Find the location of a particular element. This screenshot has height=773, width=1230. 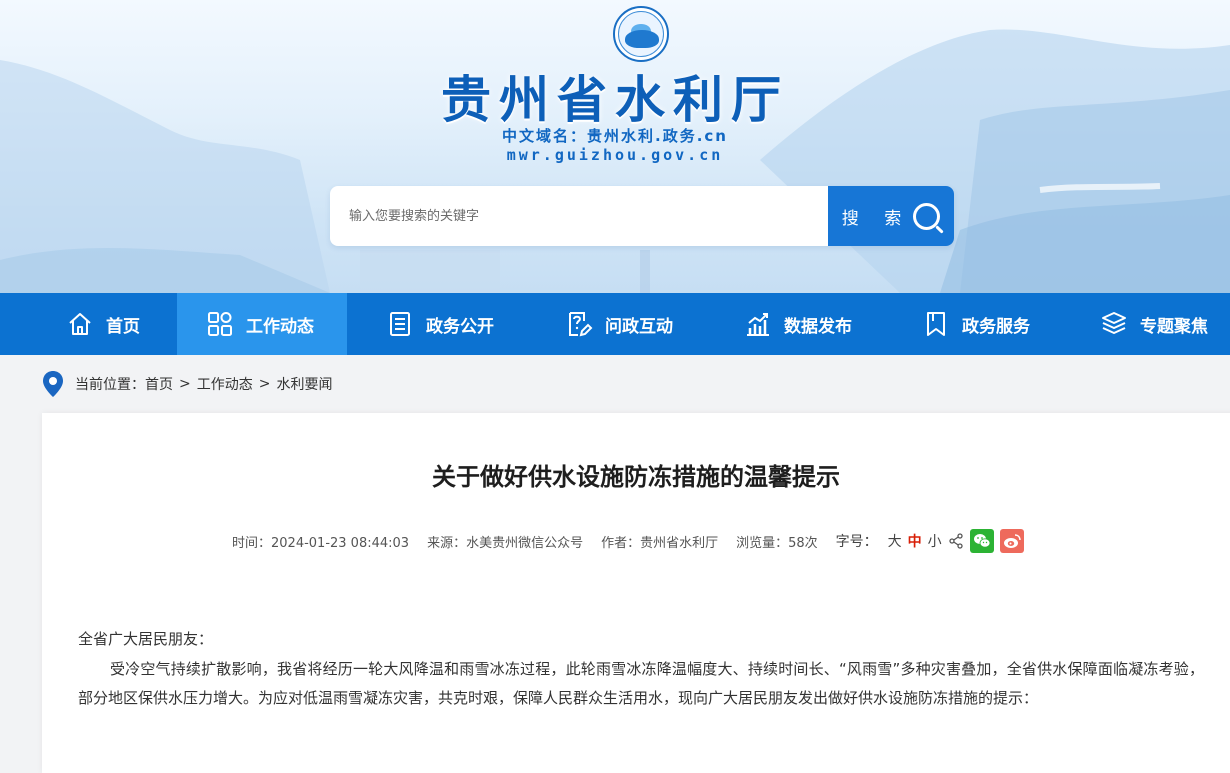

breadcrumb-home: 首页 is located at coordinates (159, 384).